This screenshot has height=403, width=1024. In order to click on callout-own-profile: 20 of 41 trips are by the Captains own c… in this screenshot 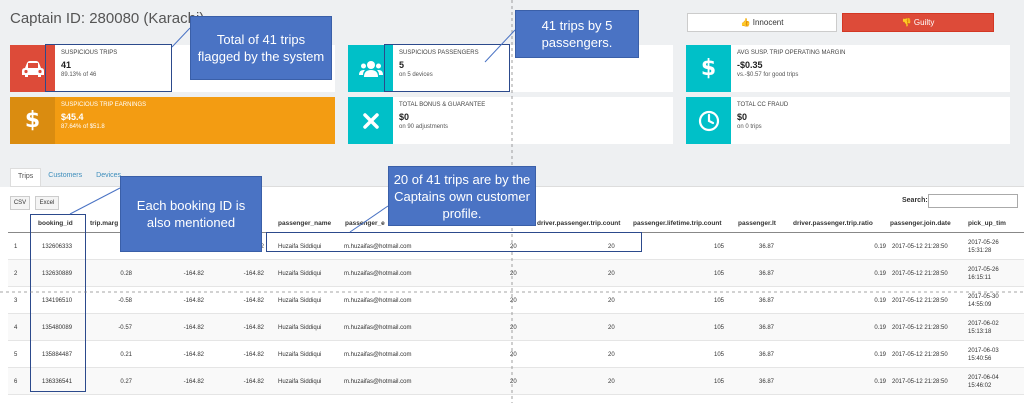, I will do `click(462, 196)`.